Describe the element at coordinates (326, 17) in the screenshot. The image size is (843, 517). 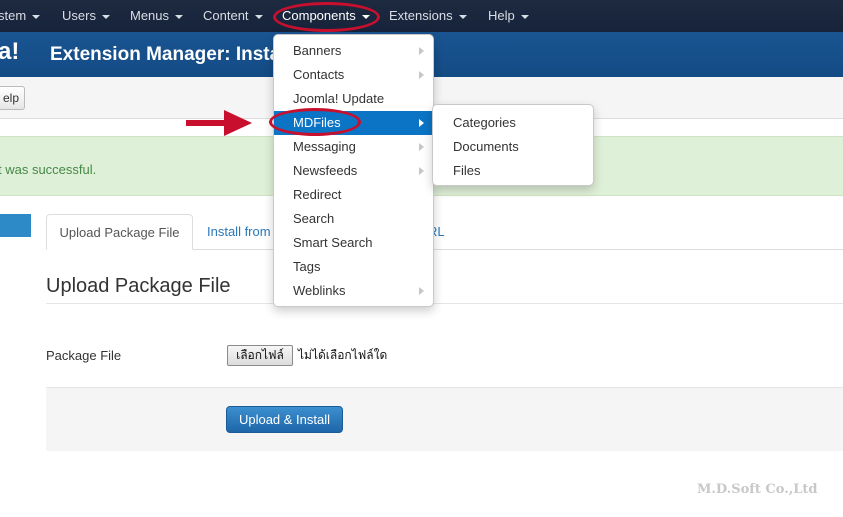
I see `annotation-circle-components` at that location.